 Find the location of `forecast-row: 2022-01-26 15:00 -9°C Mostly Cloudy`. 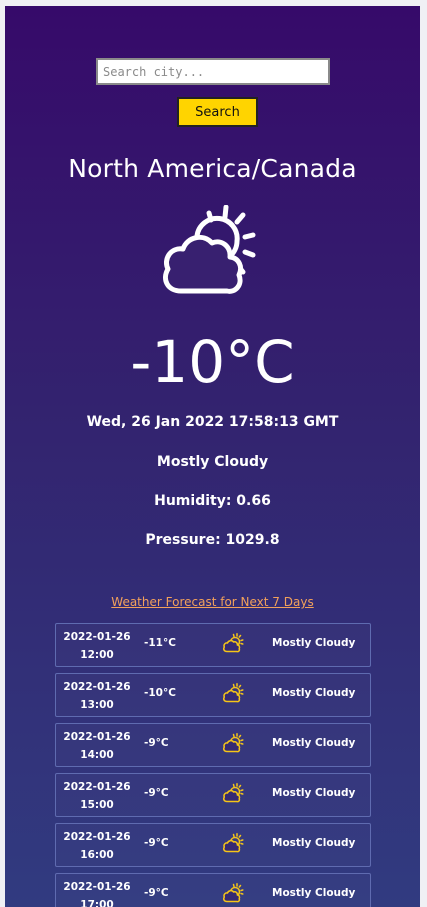

forecast-row: 2022-01-26 15:00 -9°C Mostly Cloudy is located at coordinates (213, 795).